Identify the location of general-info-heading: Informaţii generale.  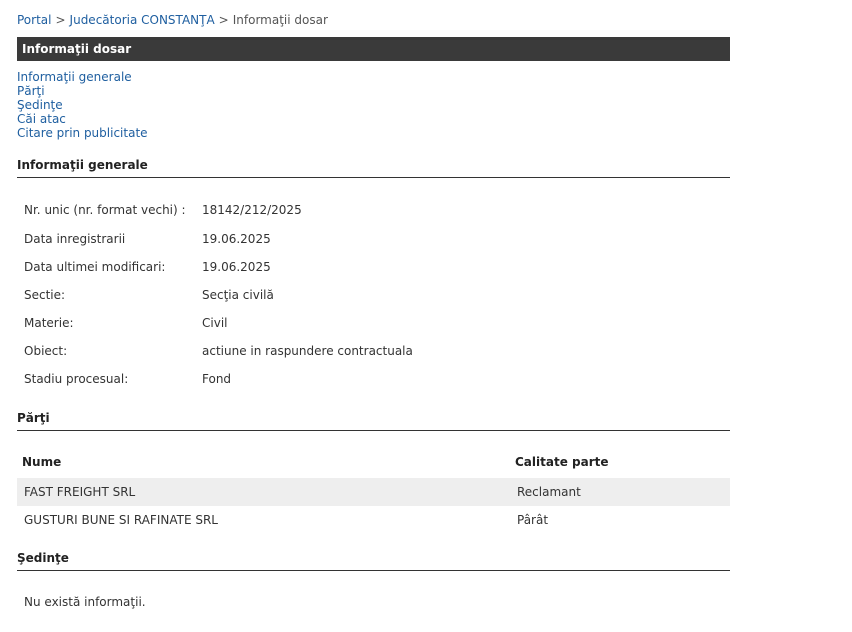
(373, 168).